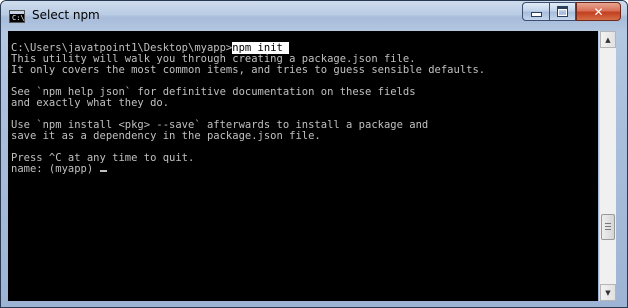 This screenshot has height=308, width=628. What do you see at coordinates (66, 15) in the screenshot?
I see `window-title: Select npm` at bounding box center [66, 15].